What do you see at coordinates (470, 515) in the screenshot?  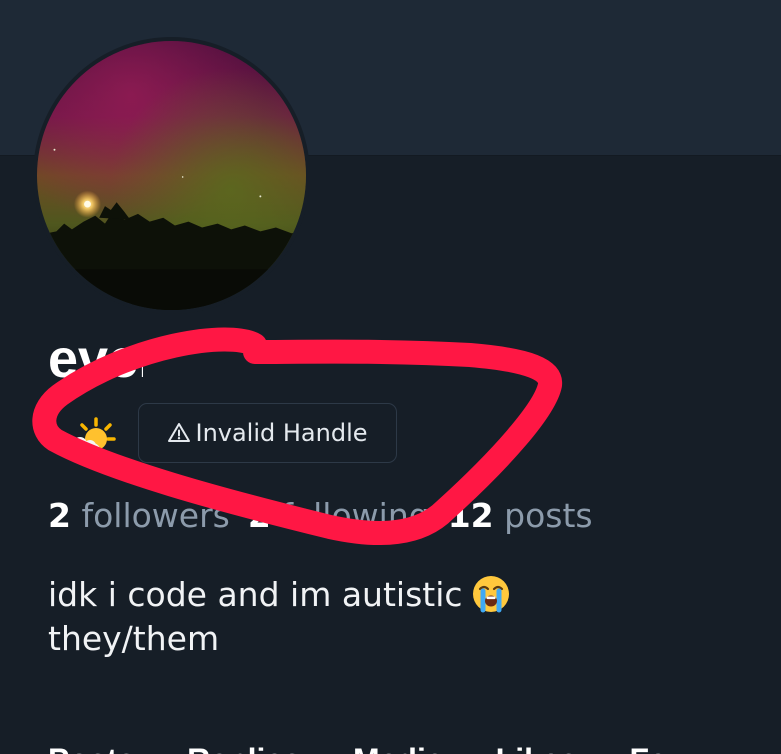 I see `posts-count: 12` at bounding box center [470, 515].